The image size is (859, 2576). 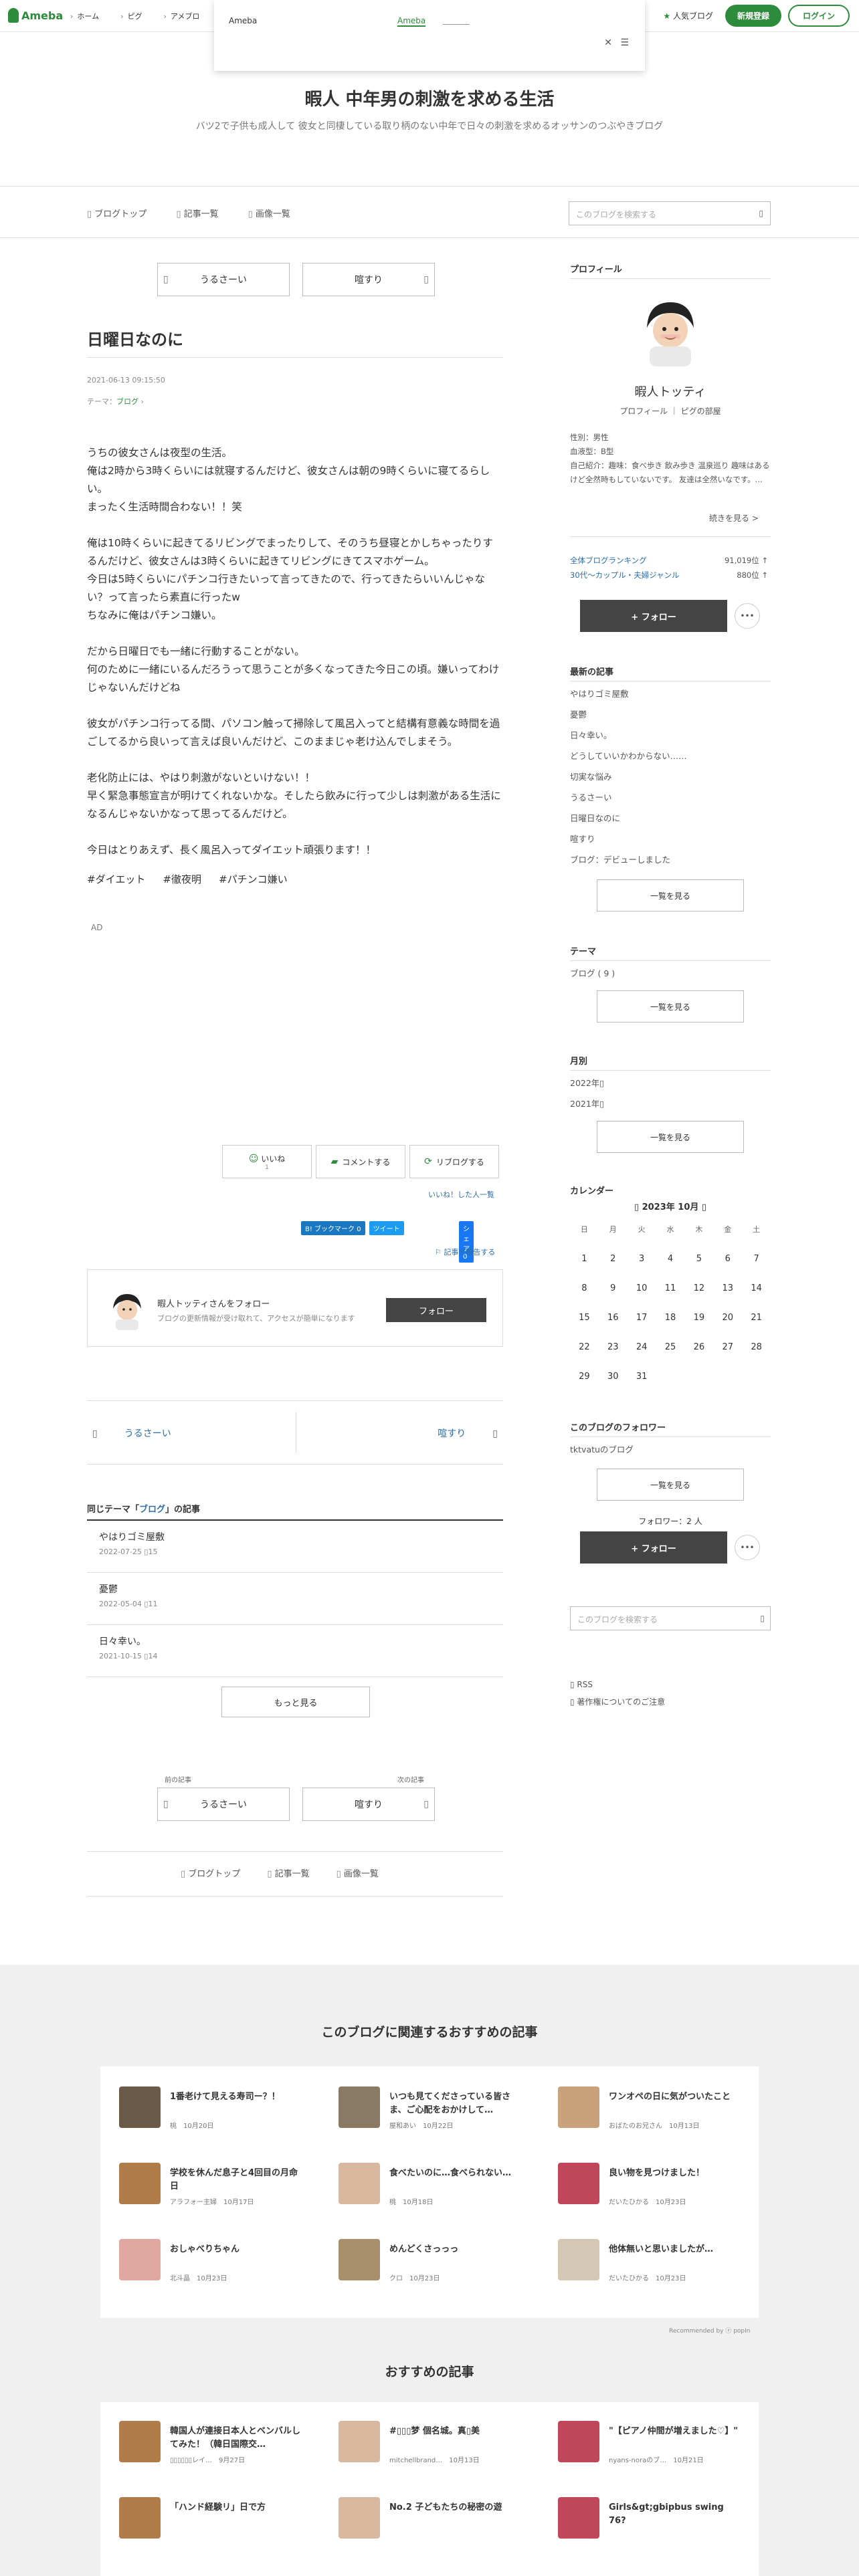 I want to click on calendar-day: 10, so click(x=642, y=1288).